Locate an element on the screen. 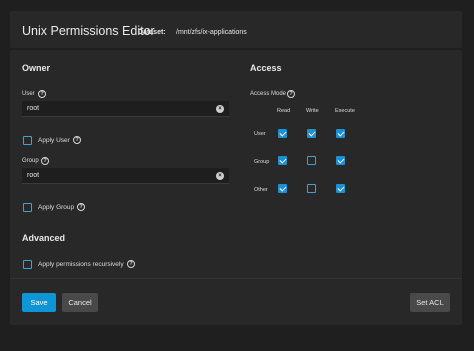 This screenshot has height=351, width=474. access-mode-label: Access Mode is located at coordinates (268, 94).